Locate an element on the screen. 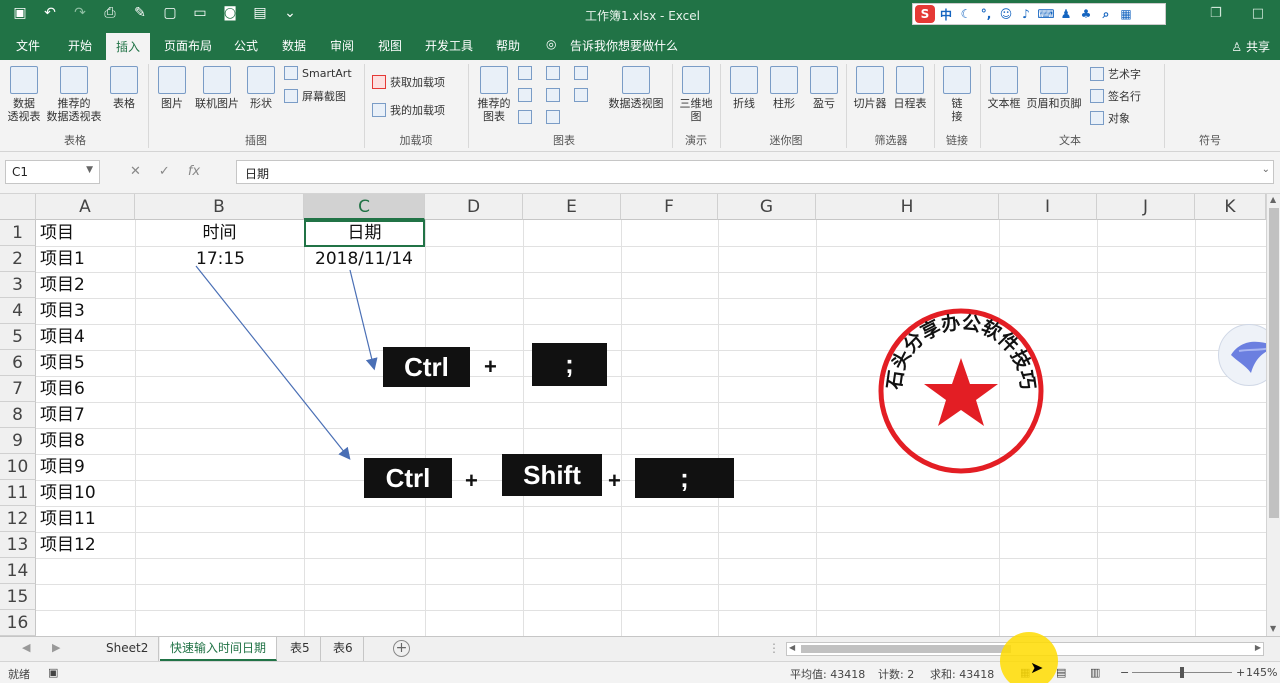  pivot-chart-button: 数据透视图 is located at coordinates (636, 88).